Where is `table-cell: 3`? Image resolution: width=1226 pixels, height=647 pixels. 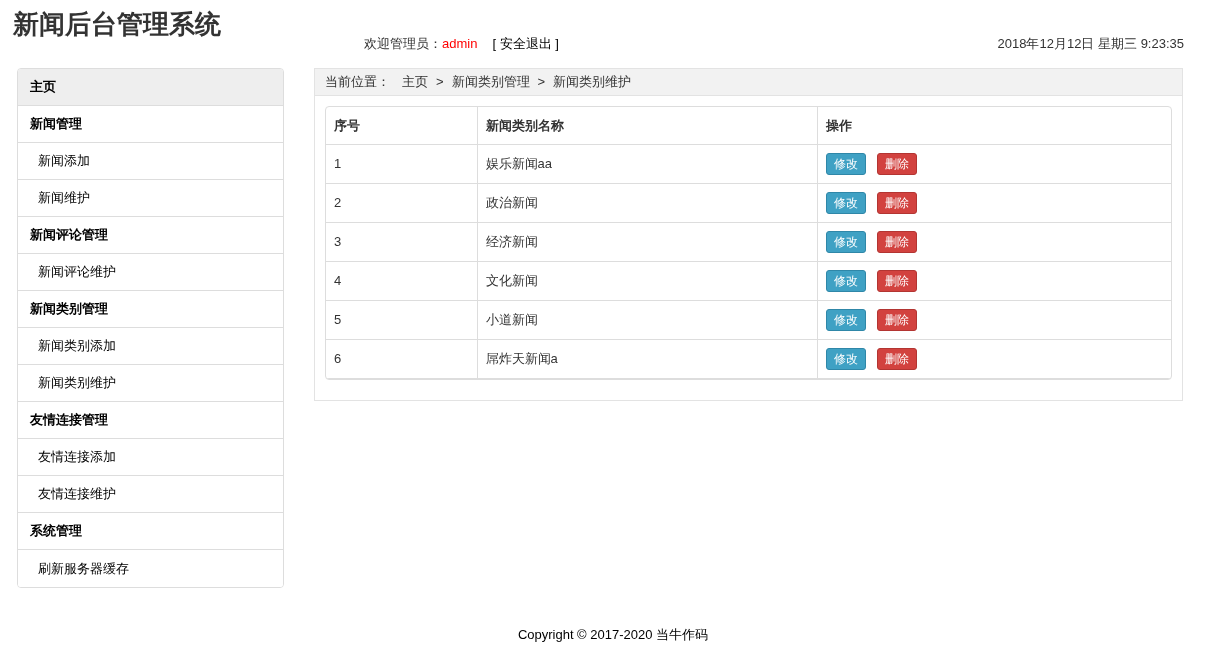 table-cell: 3 is located at coordinates (401, 241).